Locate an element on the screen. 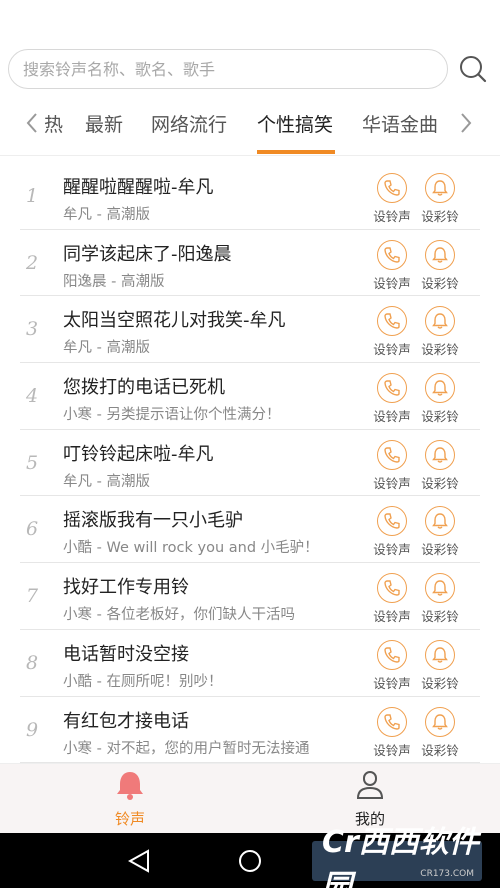 The height and width of the screenshot is (888, 500). item-index: 7 is located at coordinates (32, 596).